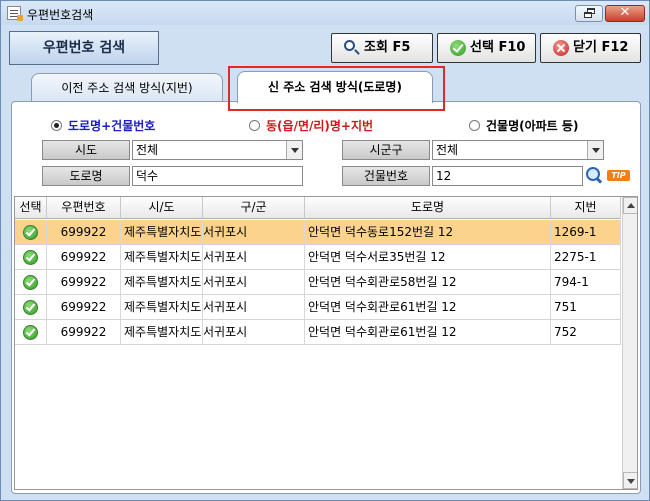 This screenshot has width=650, height=501. Describe the element at coordinates (586, 208) in the screenshot. I see `column-header: 지번` at that location.